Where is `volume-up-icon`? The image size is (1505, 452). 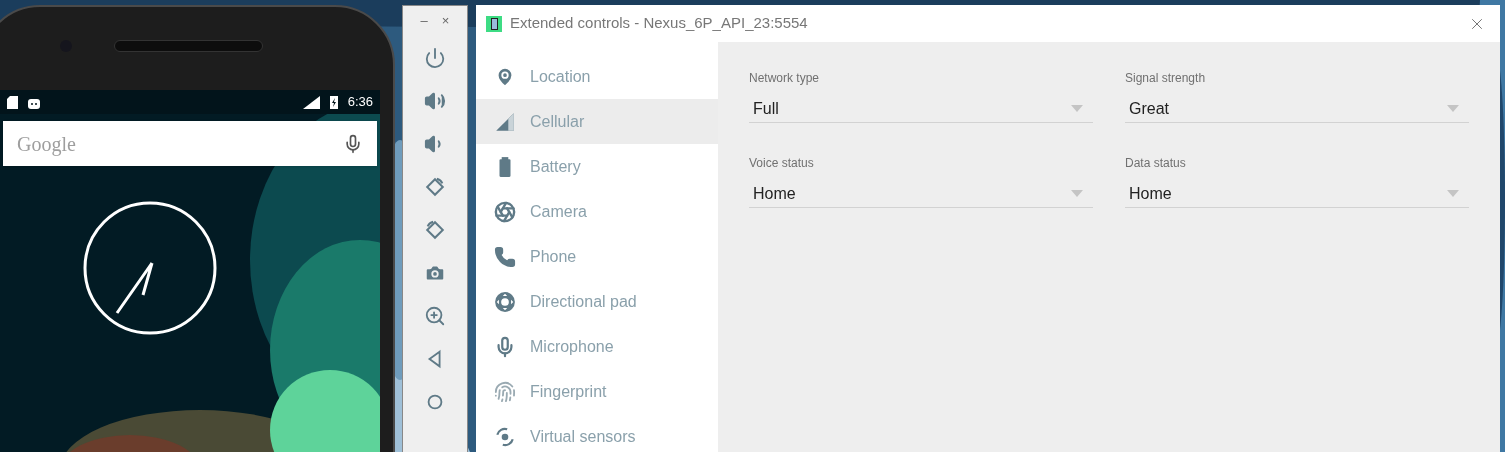
volume-up-icon is located at coordinates (435, 101).